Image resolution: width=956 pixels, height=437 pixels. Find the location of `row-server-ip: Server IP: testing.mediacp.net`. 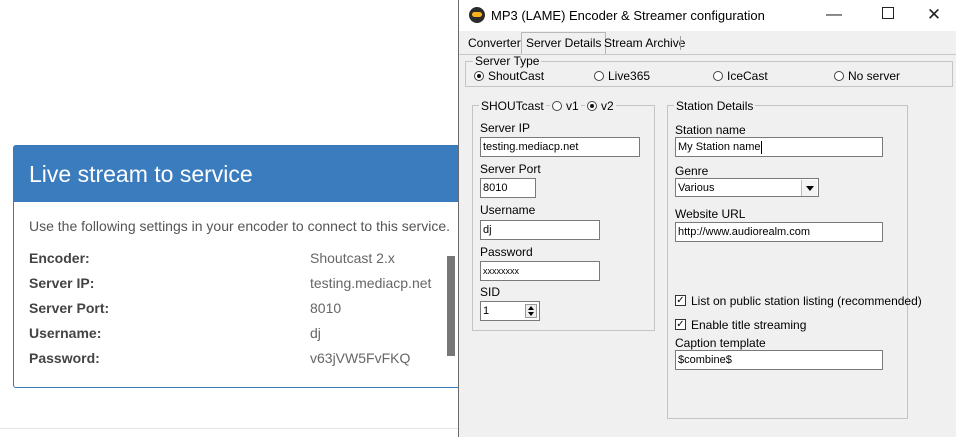

row-server-ip: Server IP: testing.mediacp.net is located at coordinates (248, 283).